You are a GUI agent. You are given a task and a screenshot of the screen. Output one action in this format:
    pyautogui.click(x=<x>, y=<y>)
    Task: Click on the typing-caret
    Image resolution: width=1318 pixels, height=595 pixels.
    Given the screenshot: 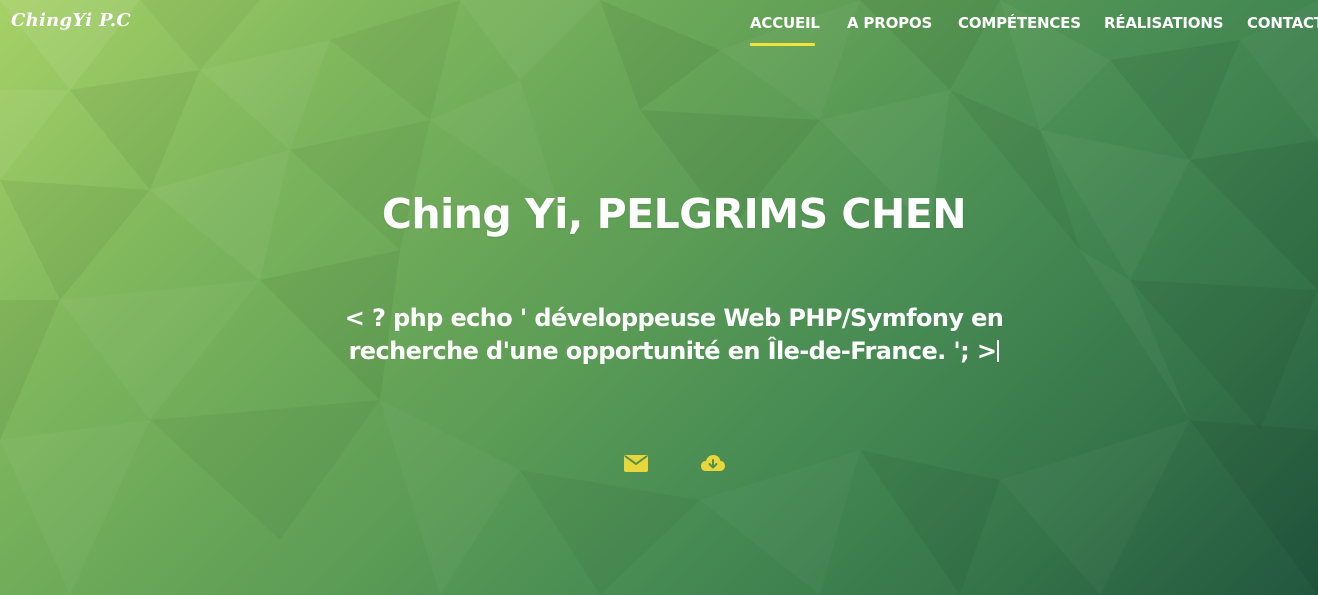 What is the action you would take?
    pyautogui.click(x=998, y=351)
    